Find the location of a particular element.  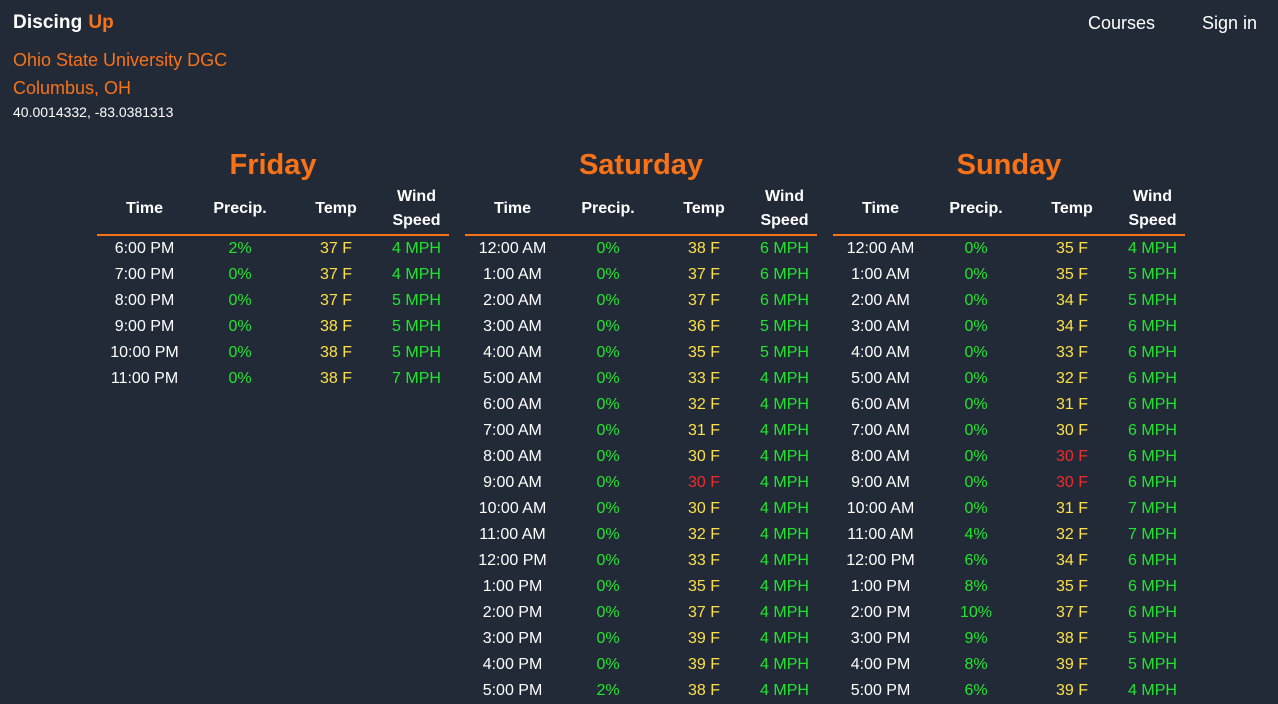

time-cell: 5:00 PM is located at coordinates (880, 690).